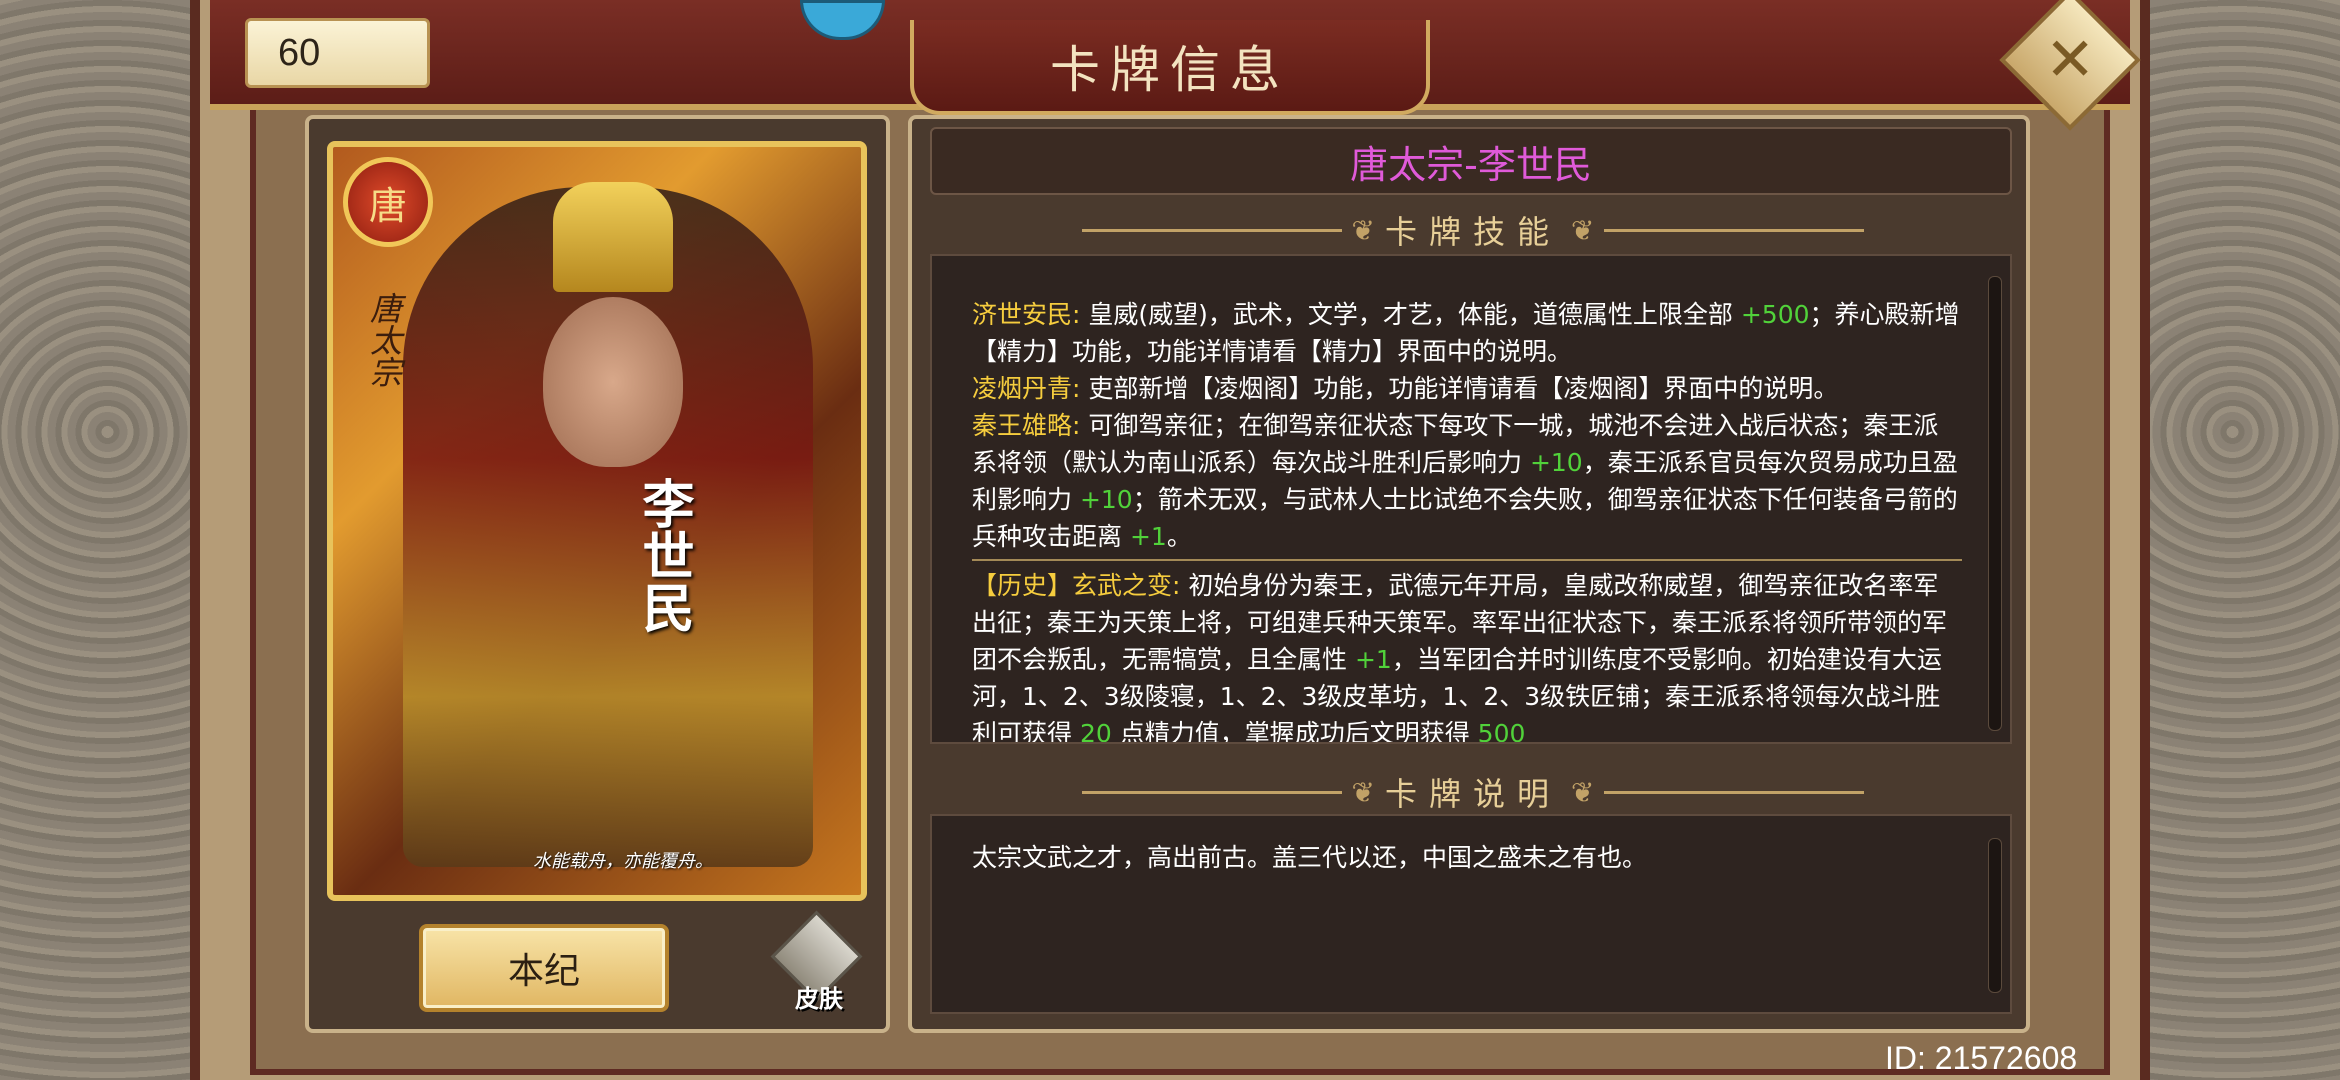 Image resolution: width=2340 pixels, height=1080 pixels. Describe the element at coordinates (2070, 60) in the screenshot. I see `close-x-icon: ✕` at that location.